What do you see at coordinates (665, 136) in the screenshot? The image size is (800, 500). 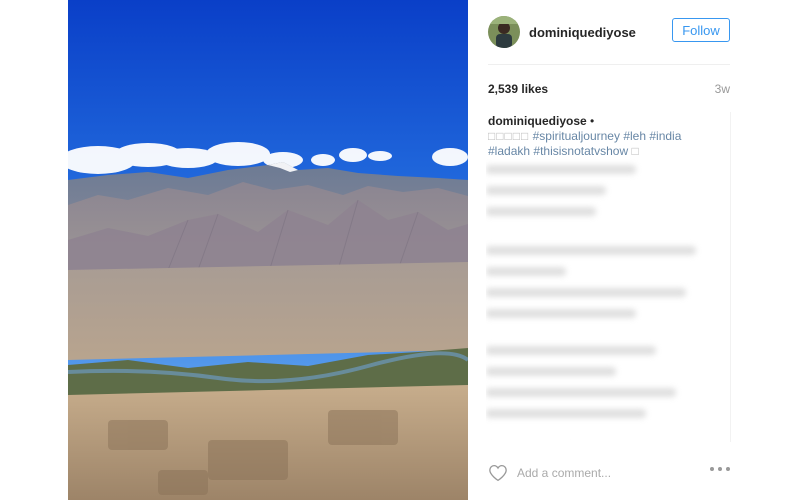 I see `hashtag-india: #india` at bounding box center [665, 136].